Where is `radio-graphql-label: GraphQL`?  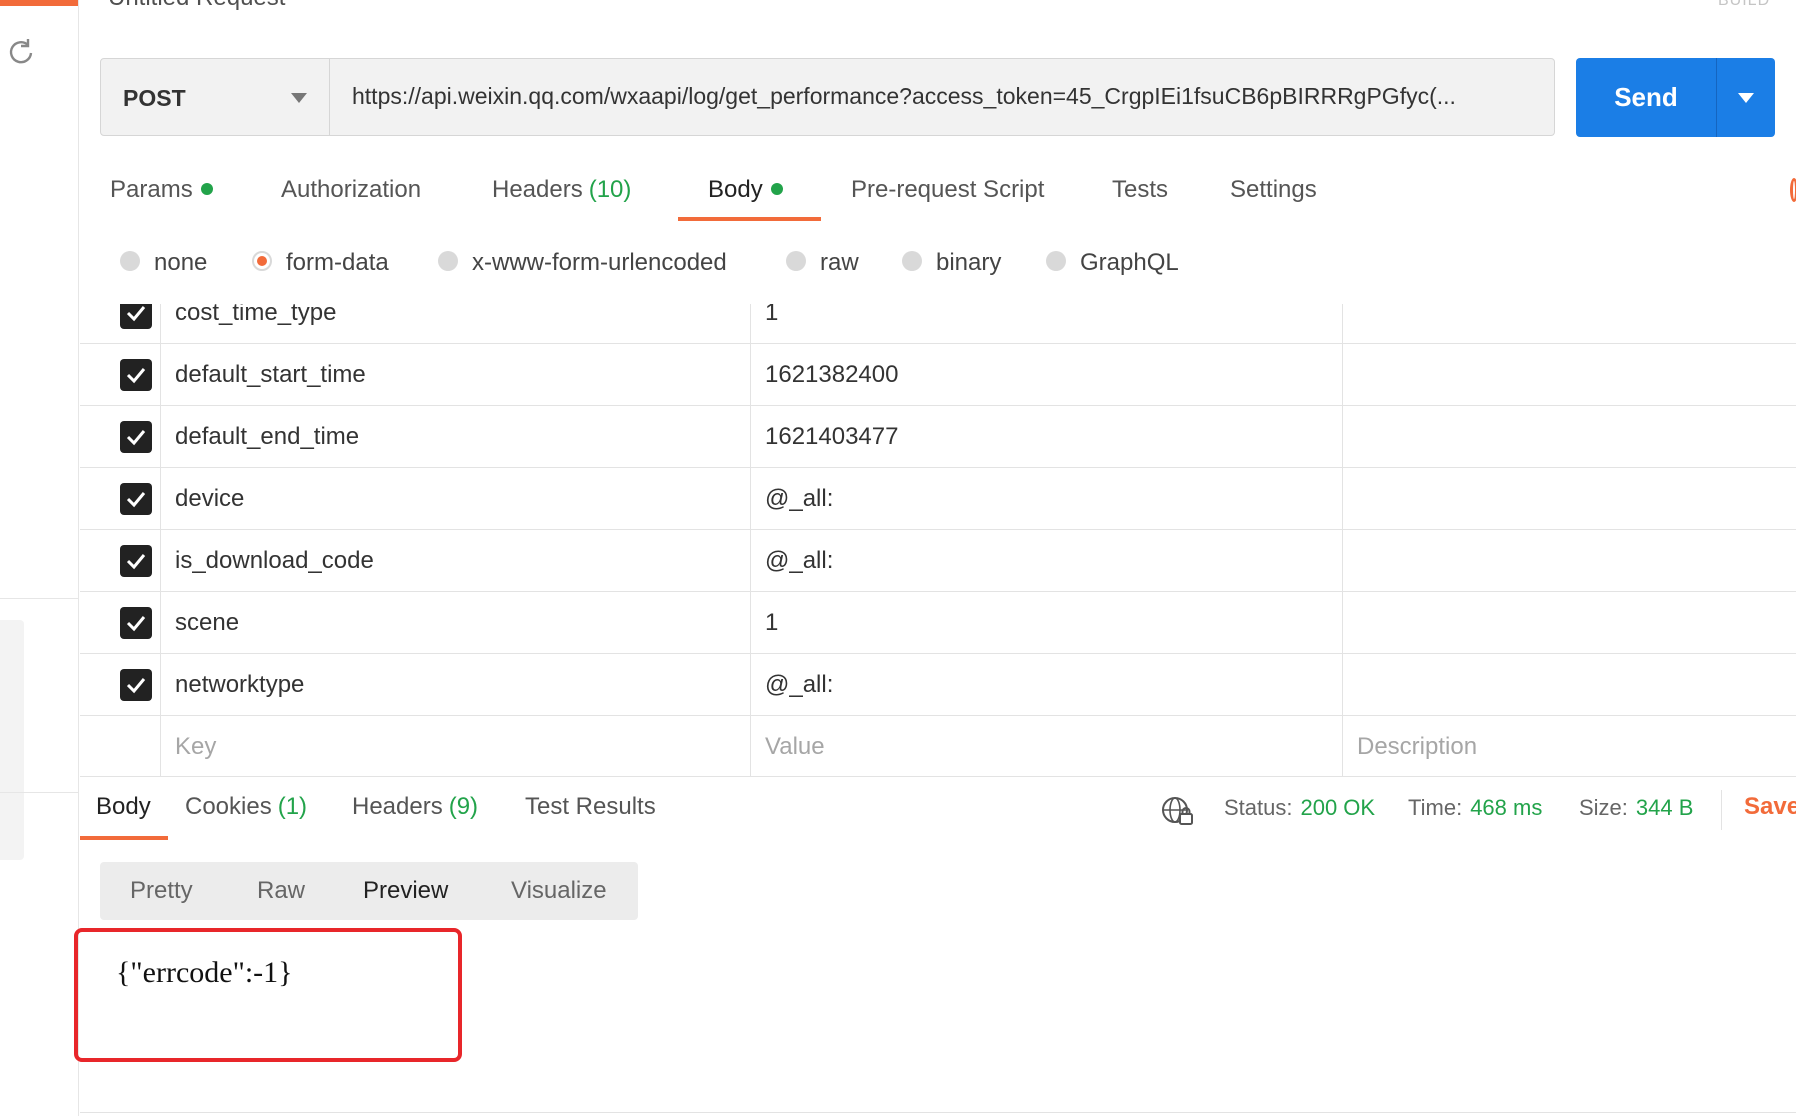
radio-graphql-label: GraphQL is located at coordinates (1129, 262).